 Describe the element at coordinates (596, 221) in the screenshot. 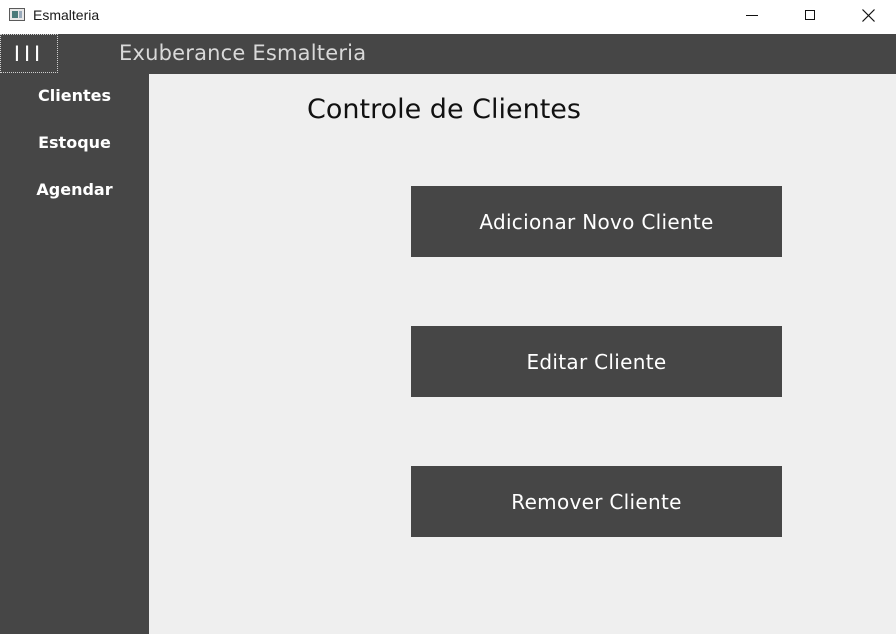

I see `add-client-button: Adicionar Novo Cliente` at that location.